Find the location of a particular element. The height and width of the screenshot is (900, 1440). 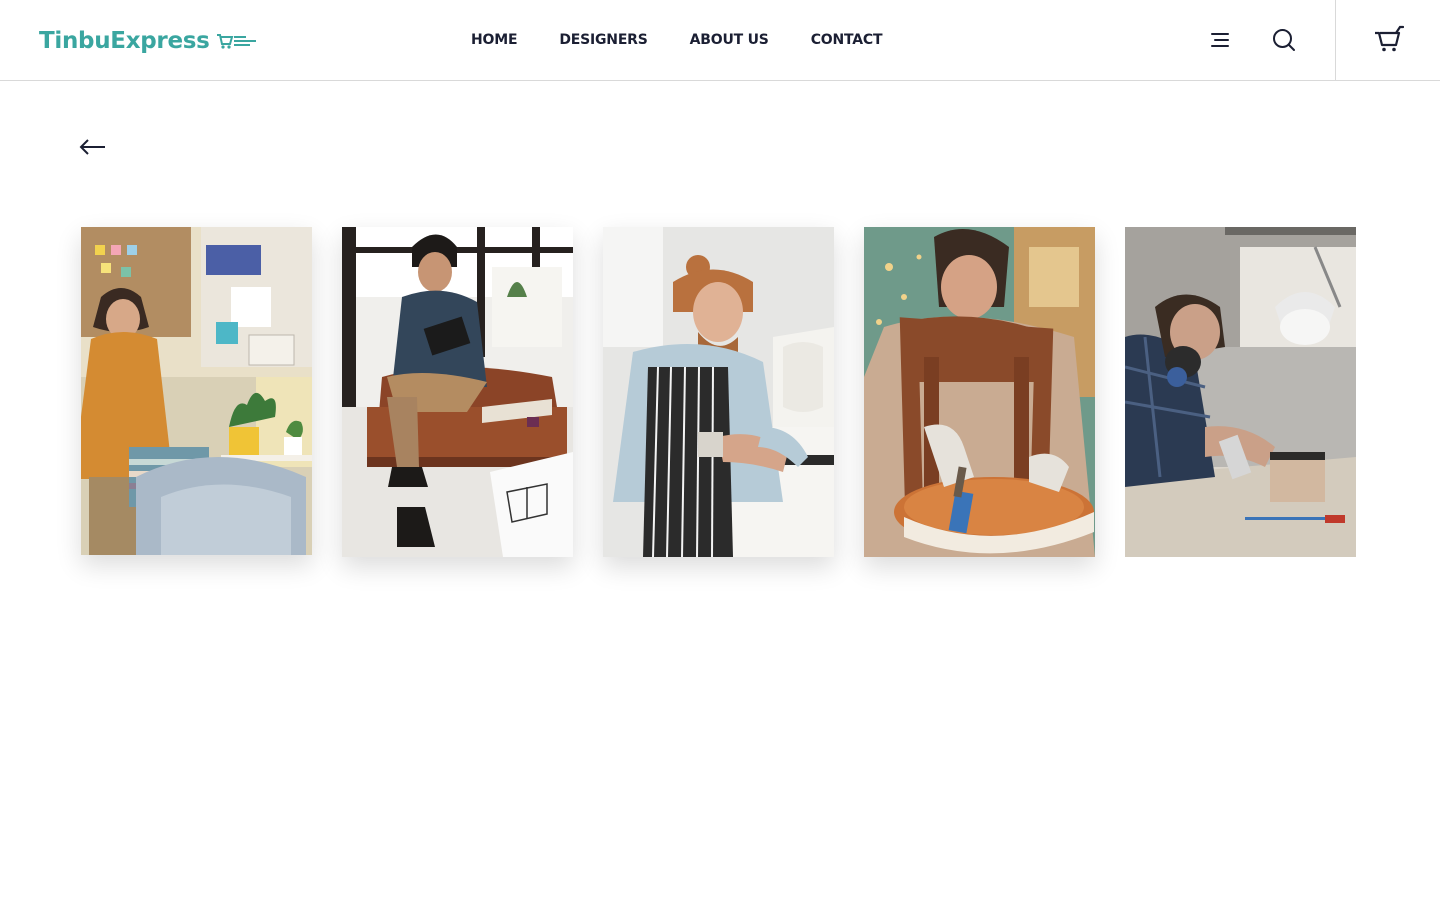

cart-icon is located at coordinates (1389, 39).